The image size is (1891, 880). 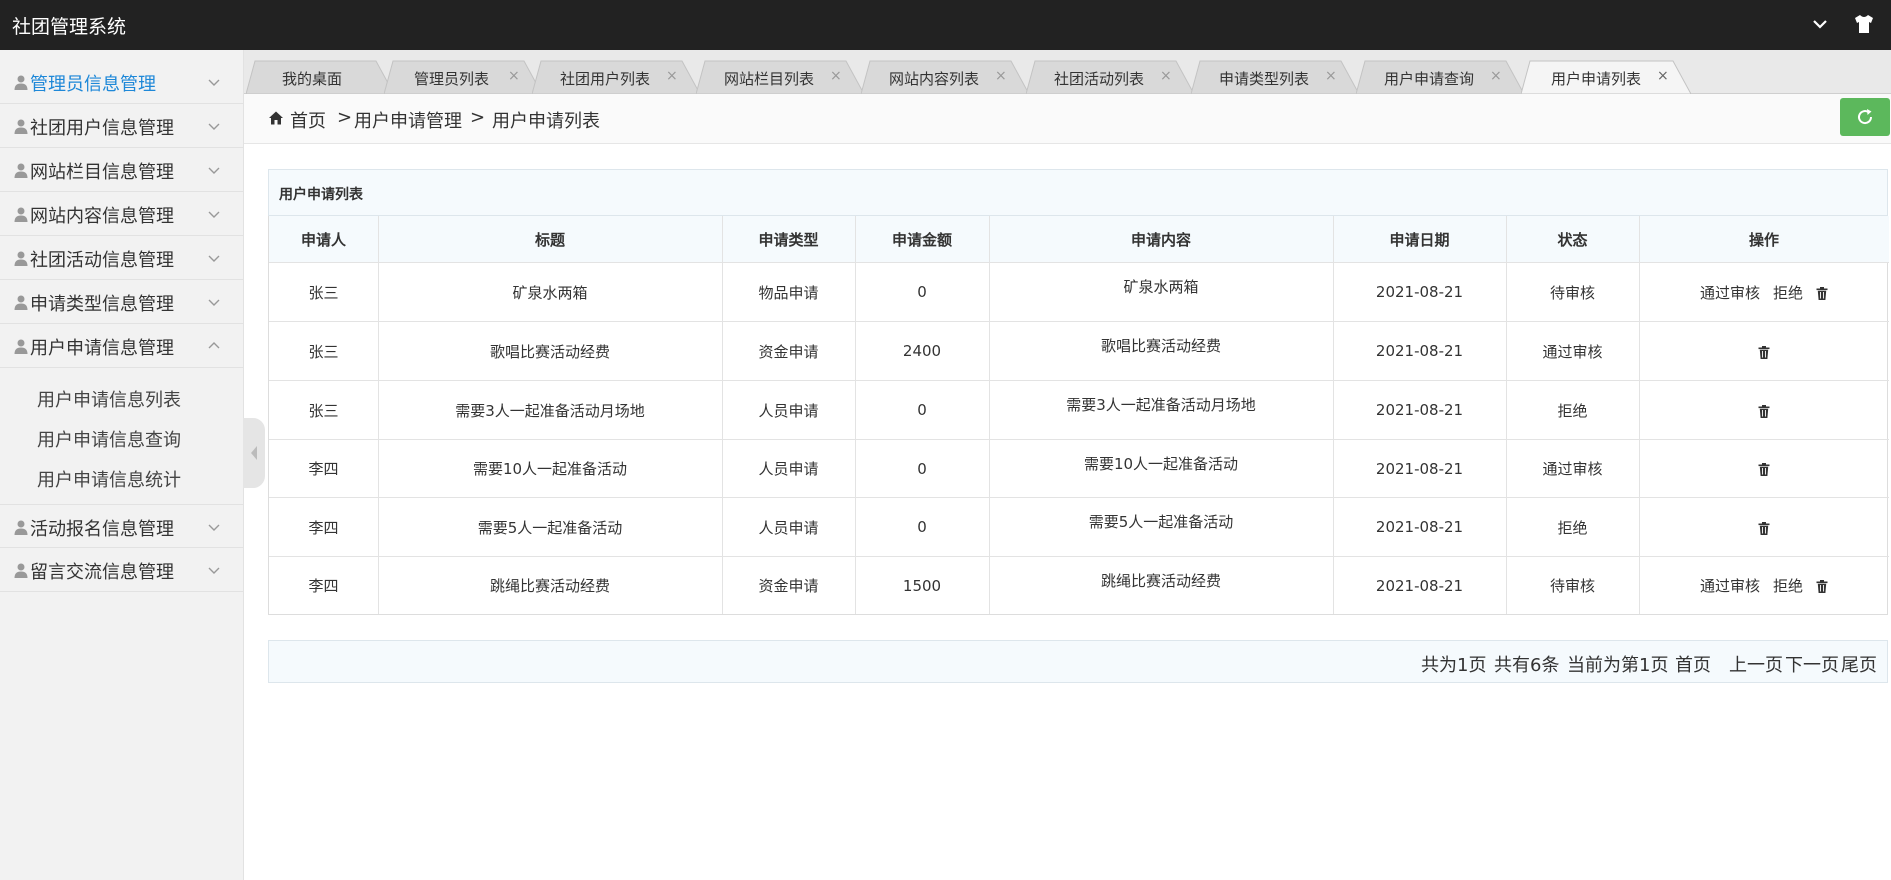 I want to click on pager-first-link: 首页, so click(x=1693, y=664).